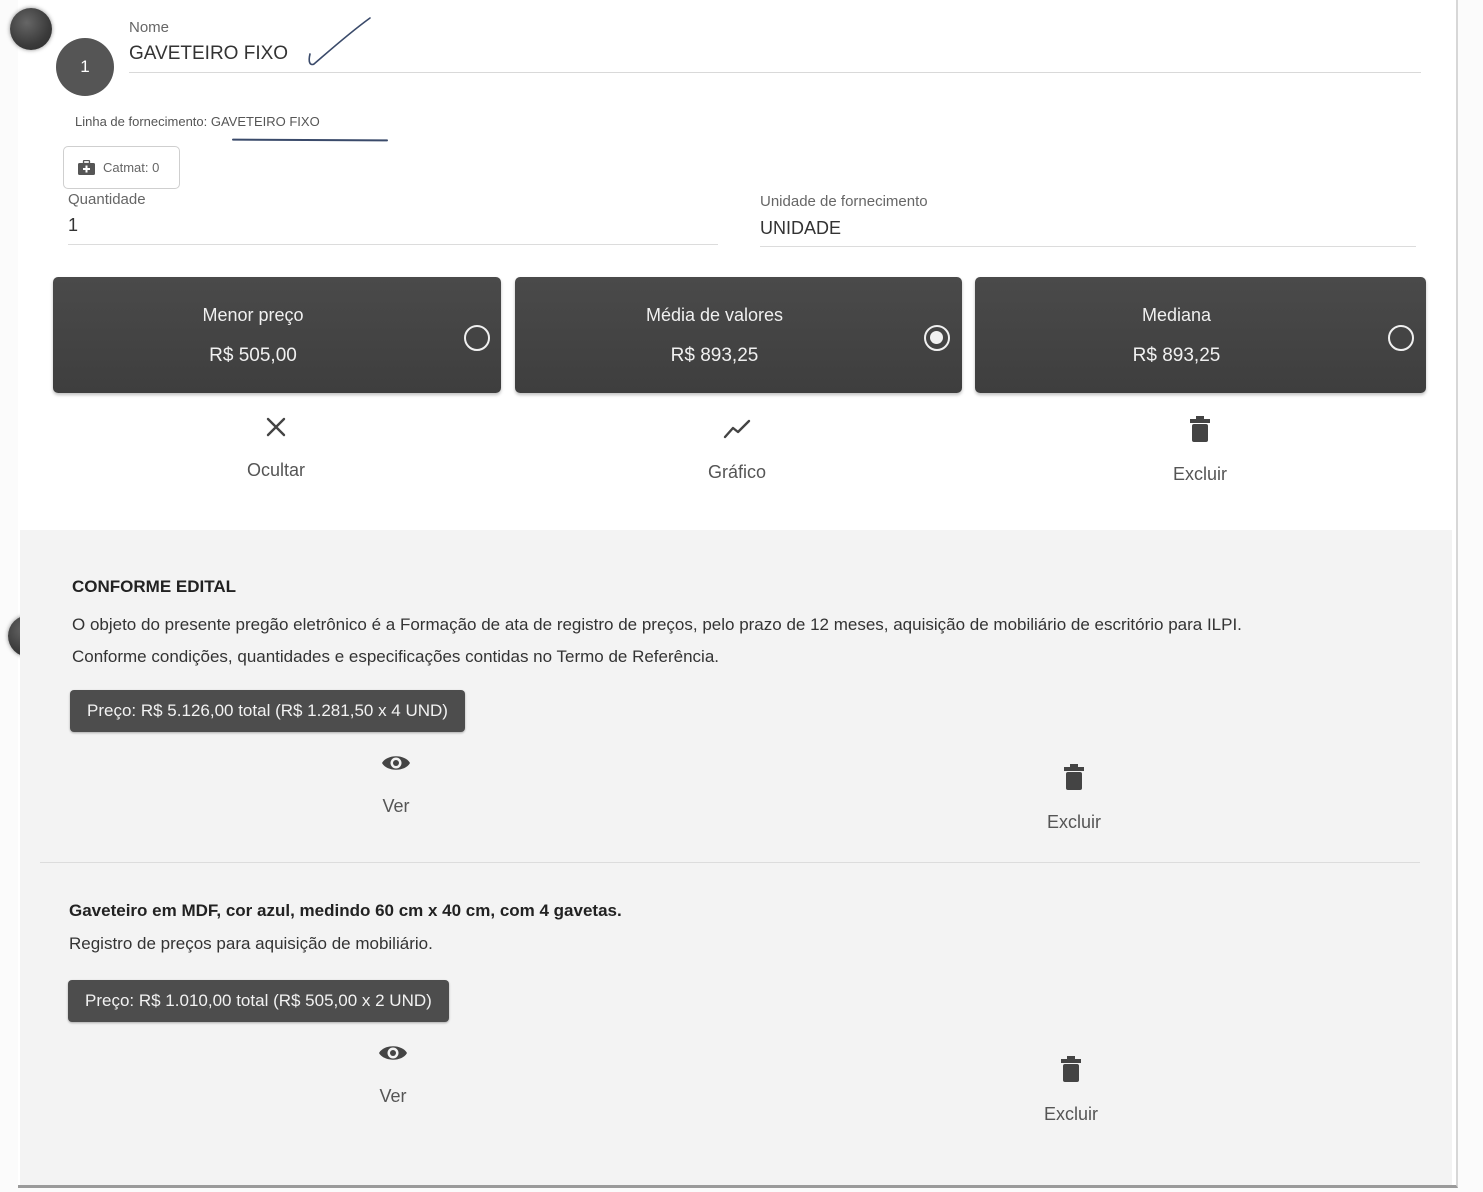 This screenshot has height=1192, width=1483. What do you see at coordinates (393, 1096) in the screenshot?
I see `quote-2-view-label: Ver` at bounding box center [393, 1096].